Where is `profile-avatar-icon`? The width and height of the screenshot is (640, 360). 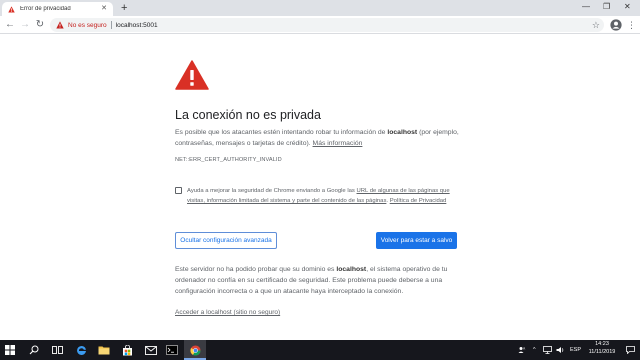 profile-avatar-icon is located at coordinates (616, 25).